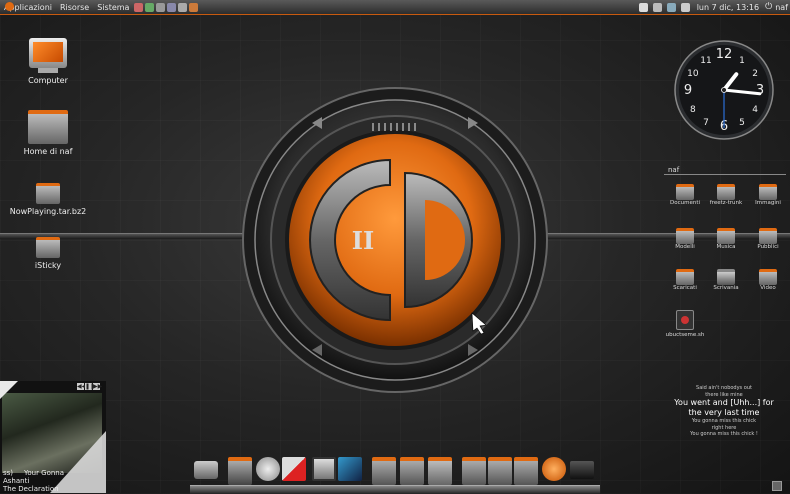 Image resolution: width=790 pixels, height=494 pixels. I want to click on file-grid-item-scaricati: Scaricati, so click(685, 280).